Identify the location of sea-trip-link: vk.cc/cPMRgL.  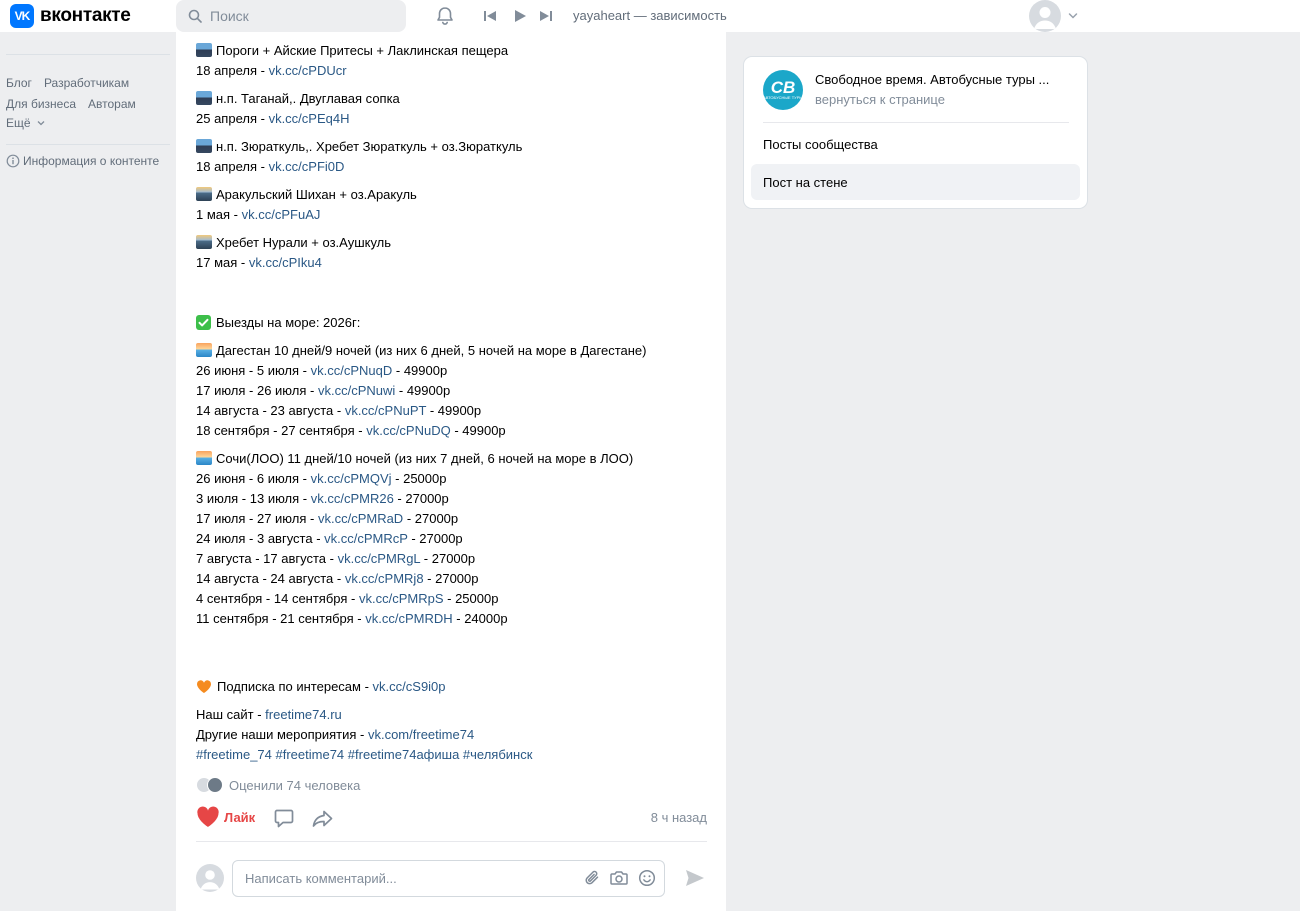
(379, 558).